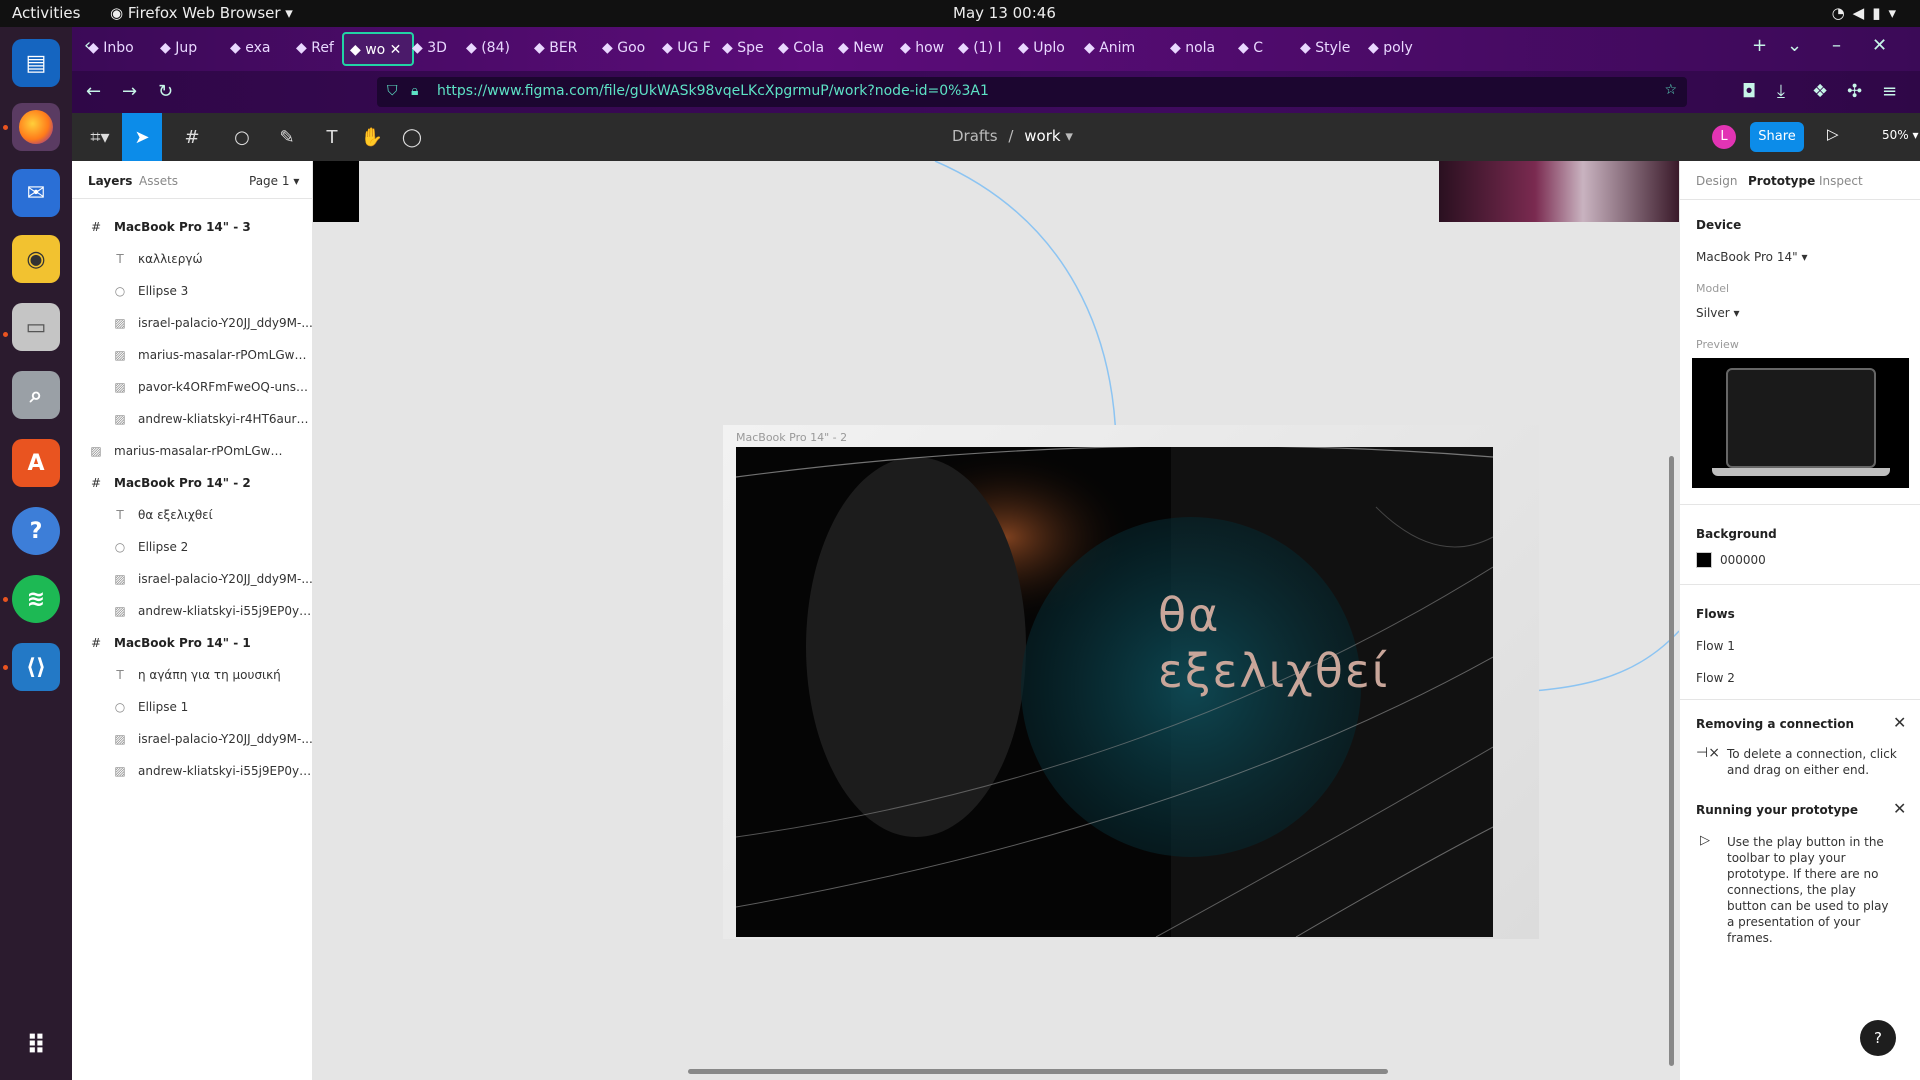 Image resolution: width=1920 pixels, height=1080 pixels. I want to click on browser-tab: ◆ how, so click(923, 49).